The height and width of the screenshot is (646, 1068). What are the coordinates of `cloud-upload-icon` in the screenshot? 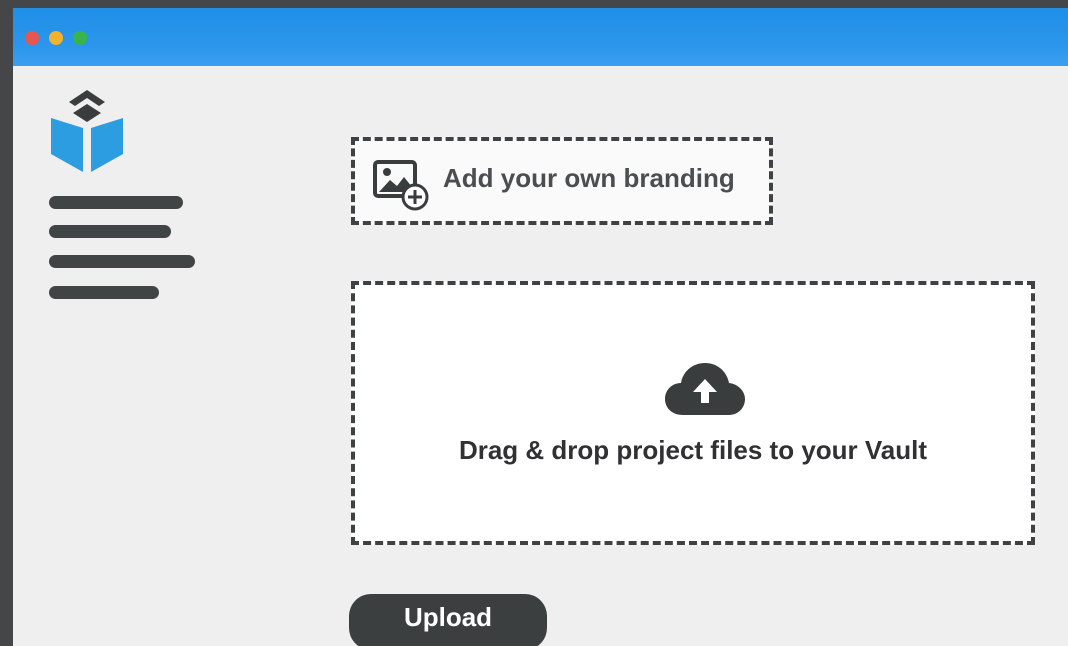 It's located at (705, 389).